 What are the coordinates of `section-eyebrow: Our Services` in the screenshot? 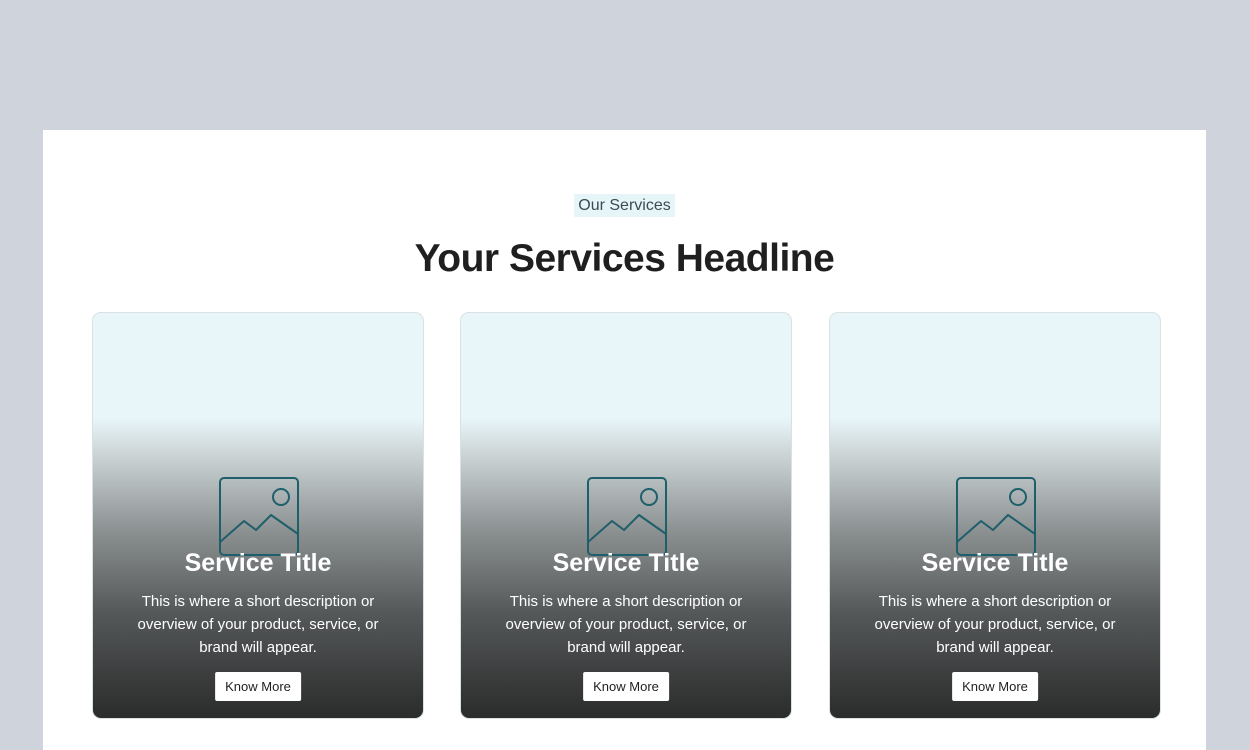 It's located at (624, 205).